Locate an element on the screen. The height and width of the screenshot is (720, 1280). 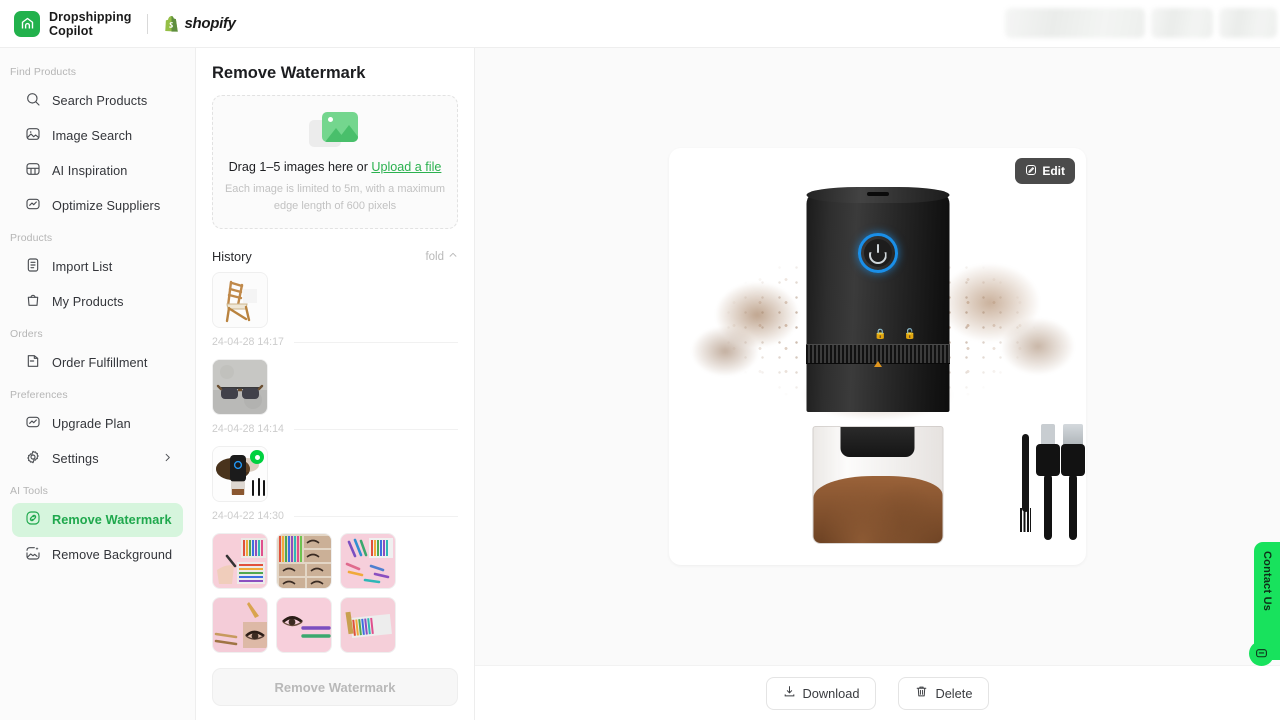
chevron-up-icon is located at coordinates (453, 256).